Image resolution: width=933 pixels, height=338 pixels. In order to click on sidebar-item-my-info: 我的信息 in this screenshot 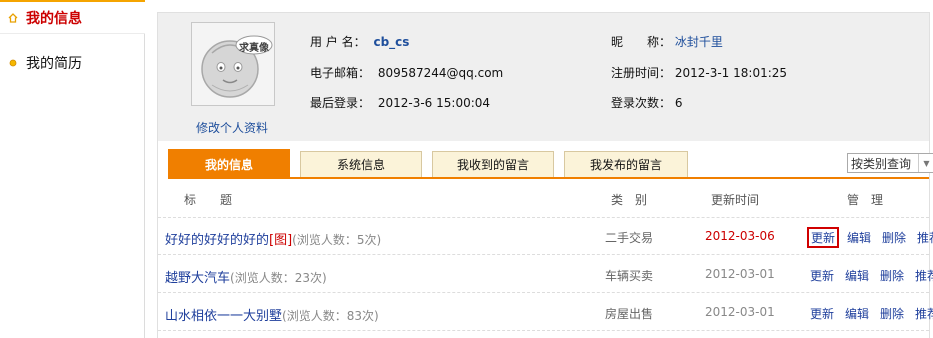, I will do `click(72, 17)`.